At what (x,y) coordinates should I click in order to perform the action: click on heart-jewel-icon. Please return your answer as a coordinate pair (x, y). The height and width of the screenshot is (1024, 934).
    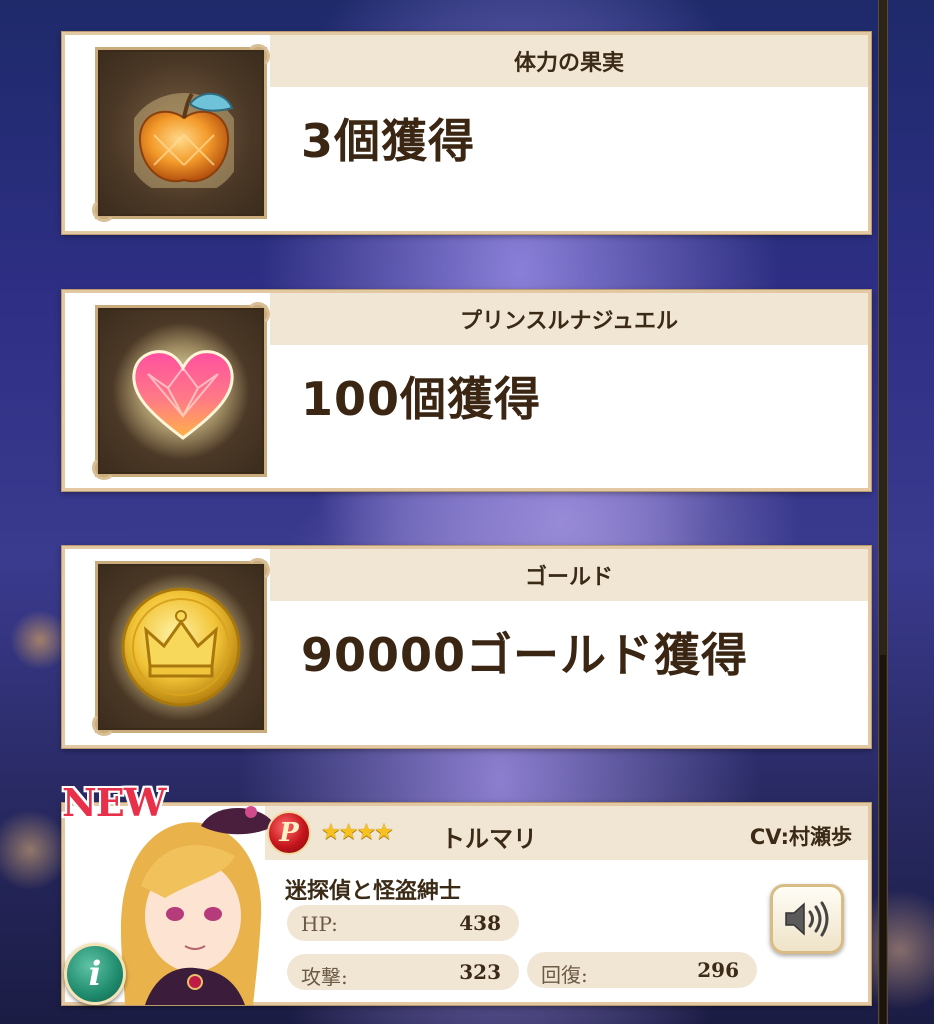
    Looking at the image, I should click on (183, 395).